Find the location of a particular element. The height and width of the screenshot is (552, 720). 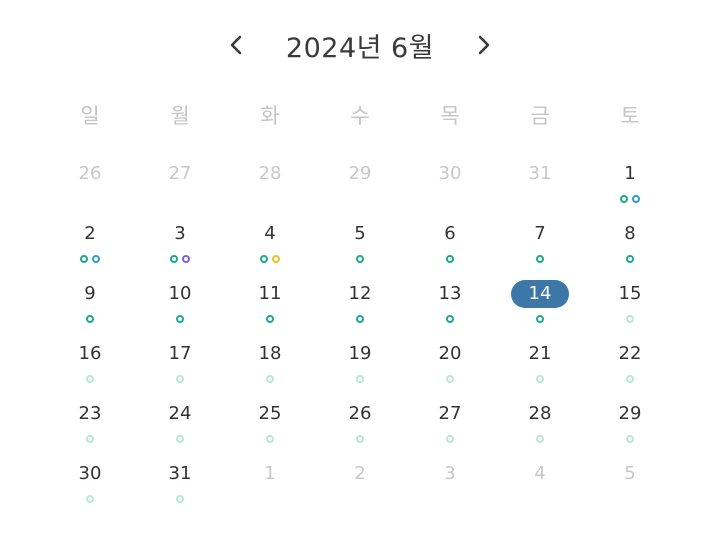

day-number: 28 is located at coordinates (540, 413).